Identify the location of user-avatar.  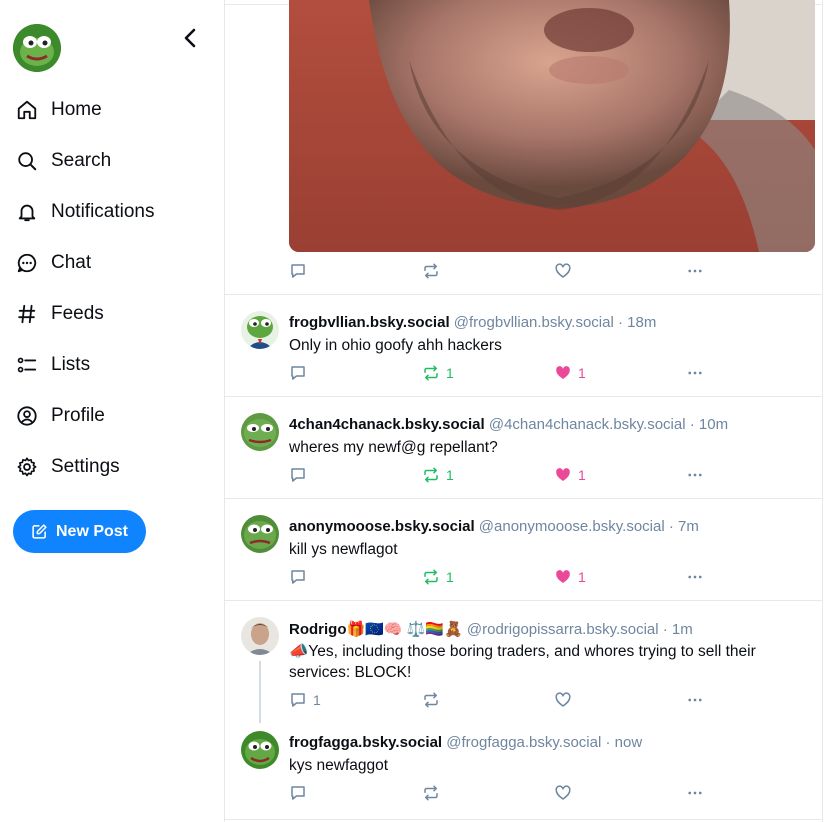
(37, 48).